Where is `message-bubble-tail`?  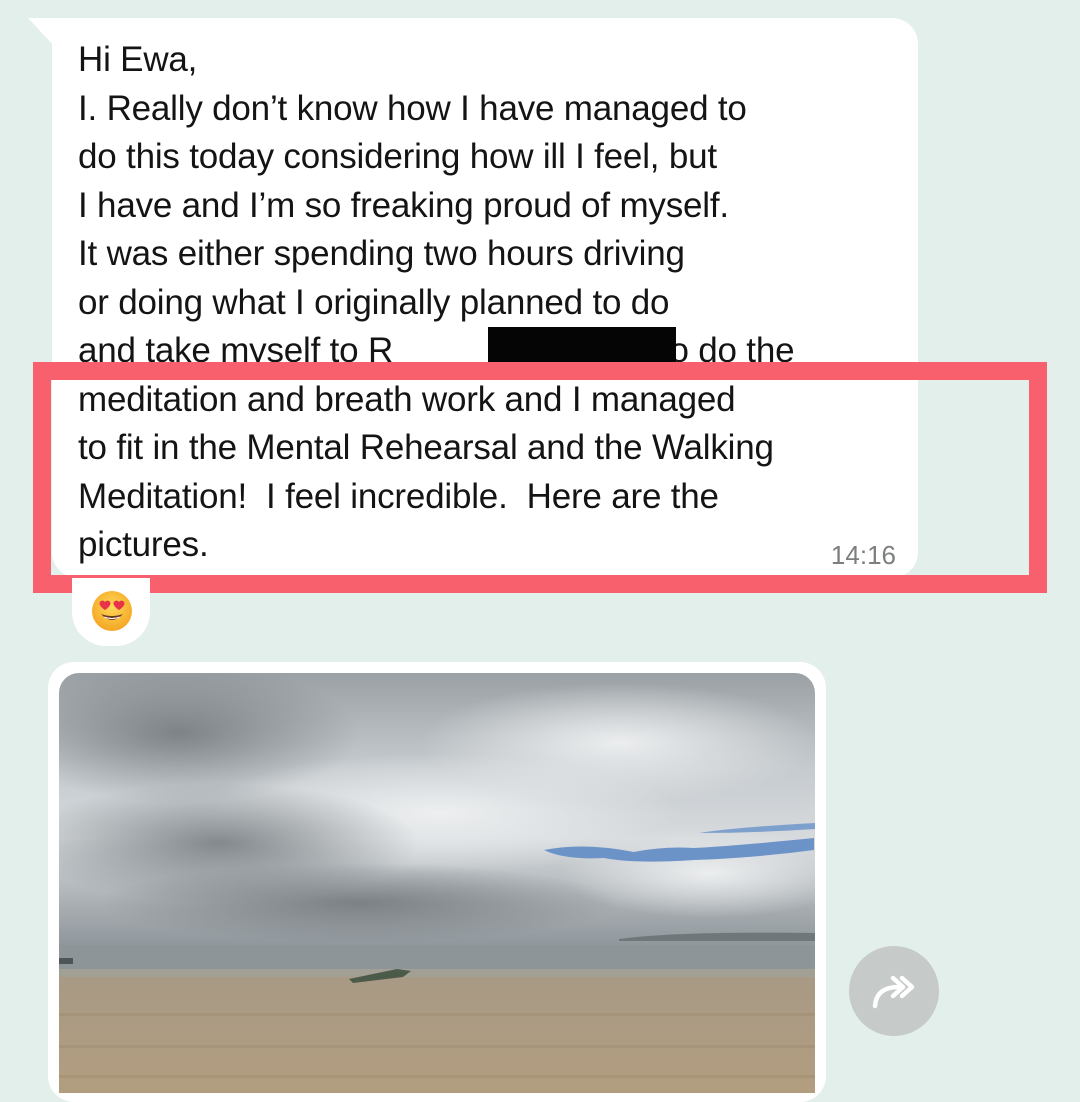 message-bubble-tail is located at coordinates (41, 32).